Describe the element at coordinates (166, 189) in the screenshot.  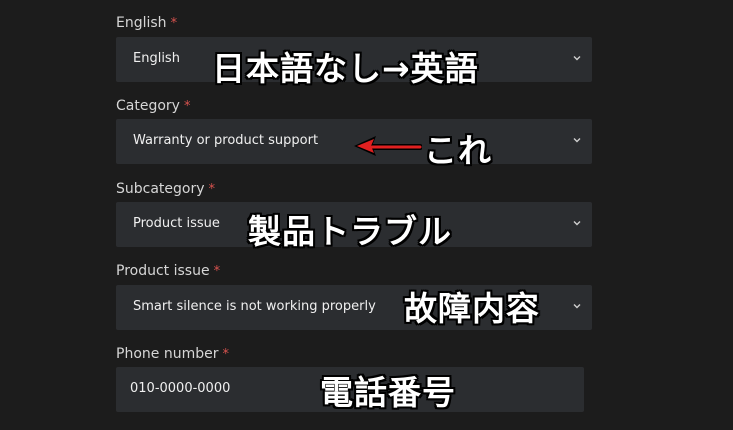
I see `subcategory-label: Subcategory *` at that location.